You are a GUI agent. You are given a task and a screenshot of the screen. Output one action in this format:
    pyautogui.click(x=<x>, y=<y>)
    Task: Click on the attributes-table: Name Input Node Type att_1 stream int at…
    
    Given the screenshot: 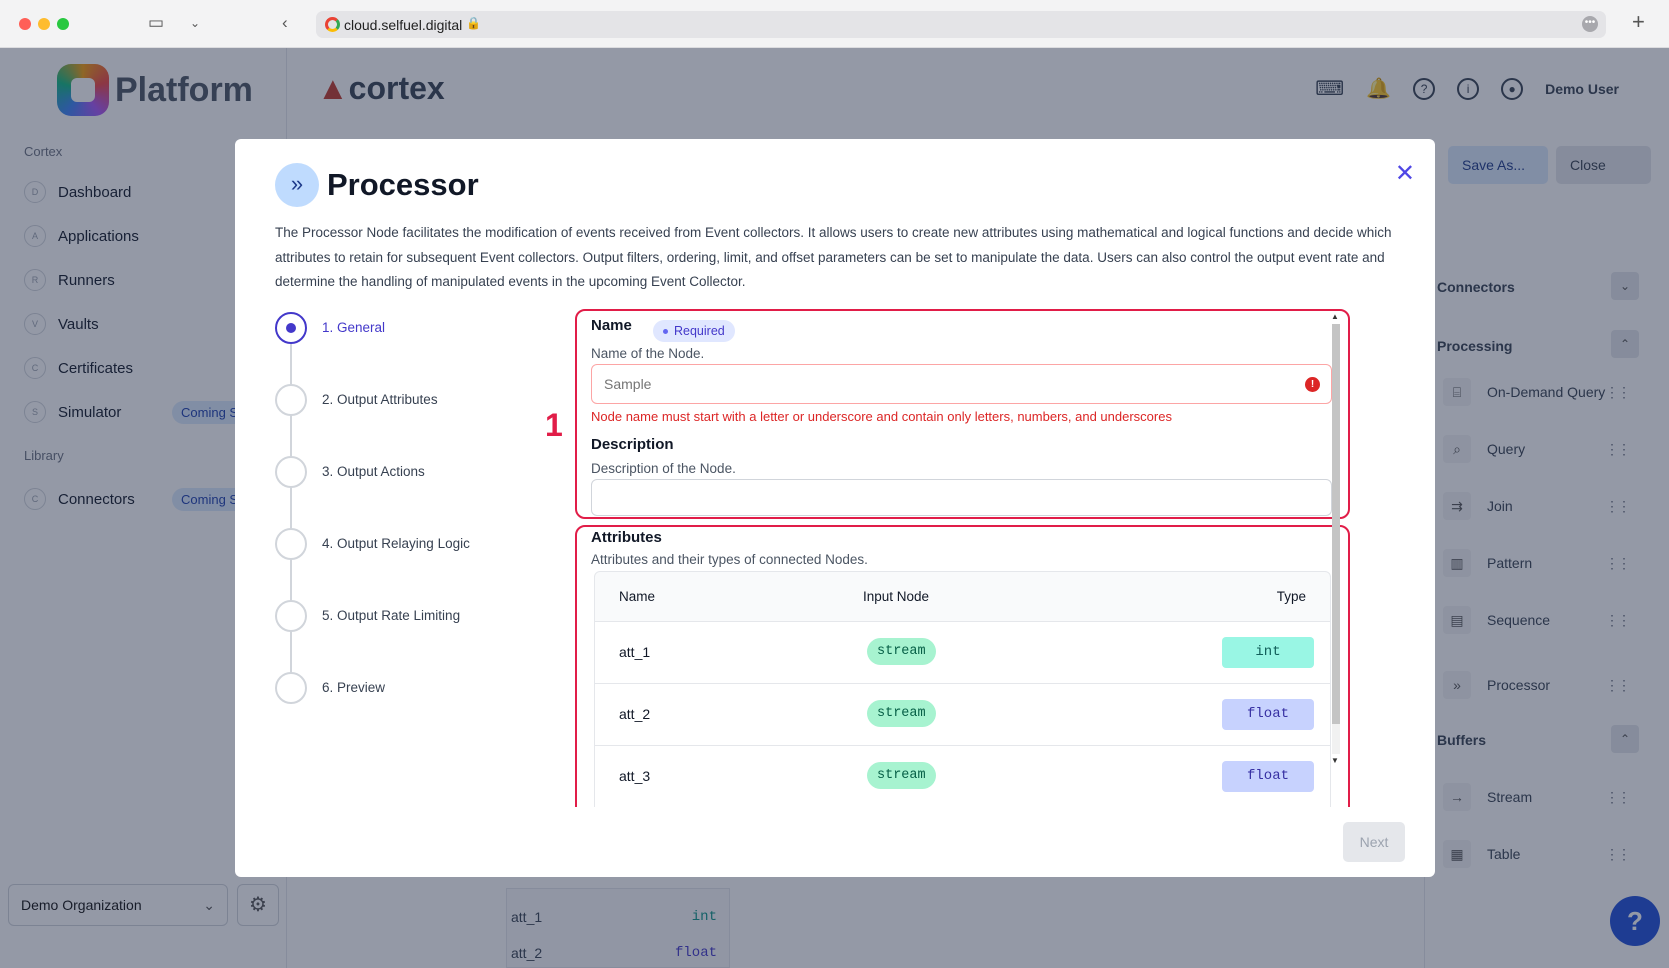 What is the action you would take?
    pyautogui.click(x=962, y=689)
    